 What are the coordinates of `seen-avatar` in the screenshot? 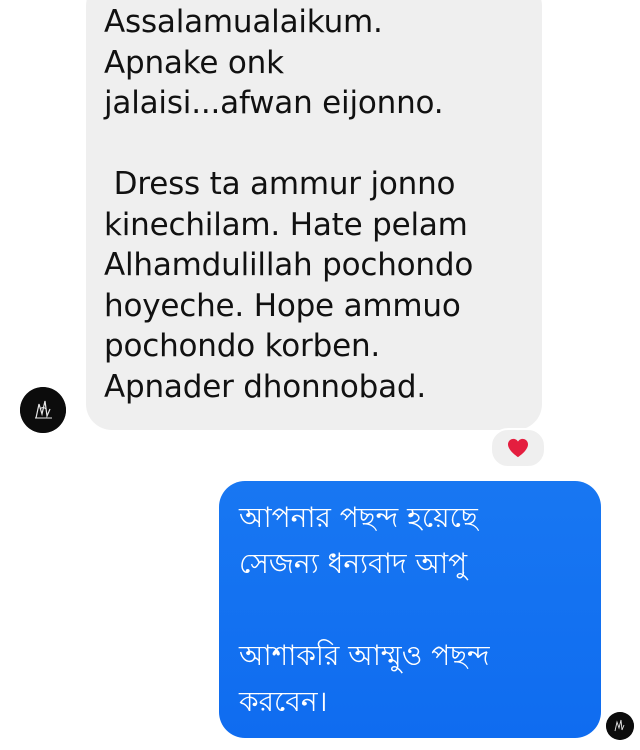 It's located at (620, 726).